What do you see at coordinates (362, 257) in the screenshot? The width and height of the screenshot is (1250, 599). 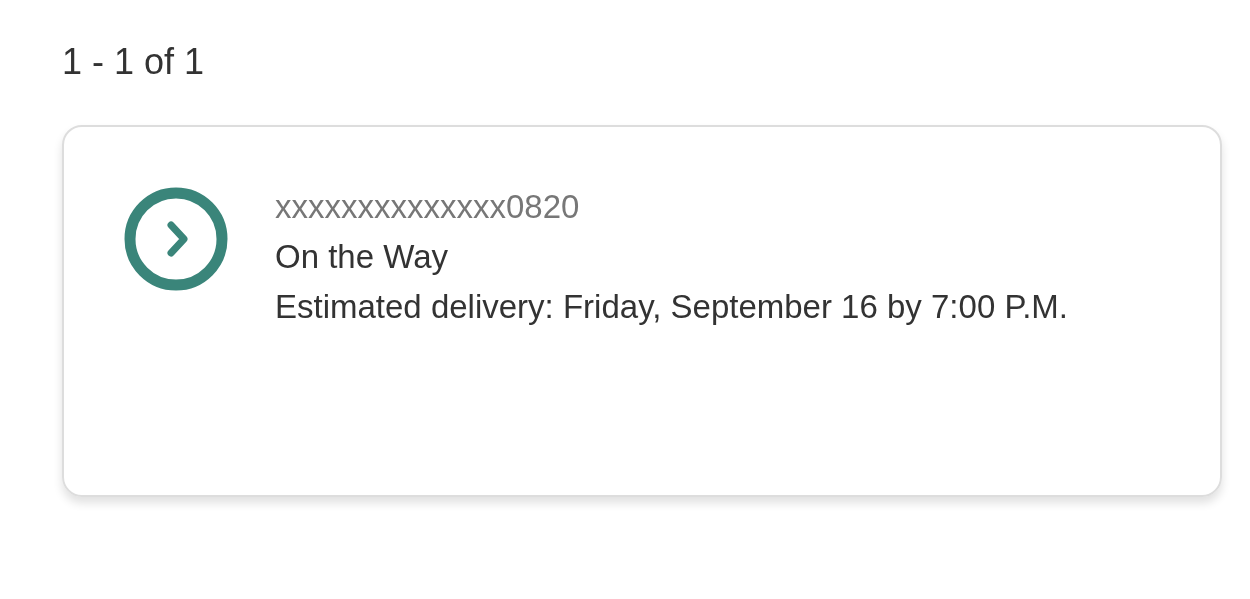 I see `shipment-status: On the Way` at bounding box center [362, 257].